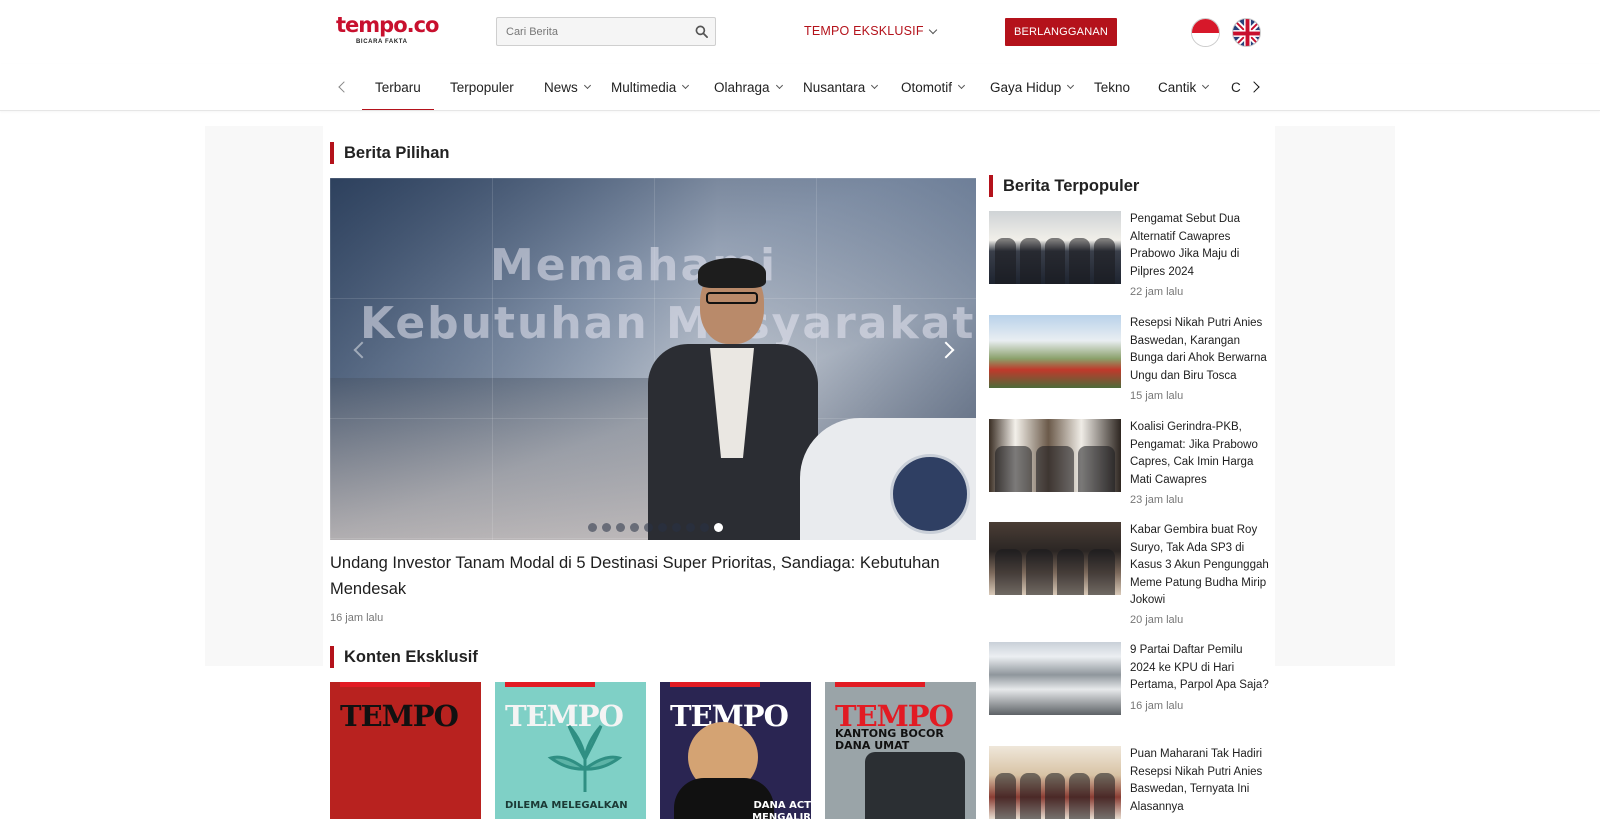 The height and width of the screenshot is (819, 1600). What do you see at coordinates (889, 739) in the screenshot?
I see `cover-caption: KANTONG BOCOR DANA UMAT` at bounding box center [889, 739].